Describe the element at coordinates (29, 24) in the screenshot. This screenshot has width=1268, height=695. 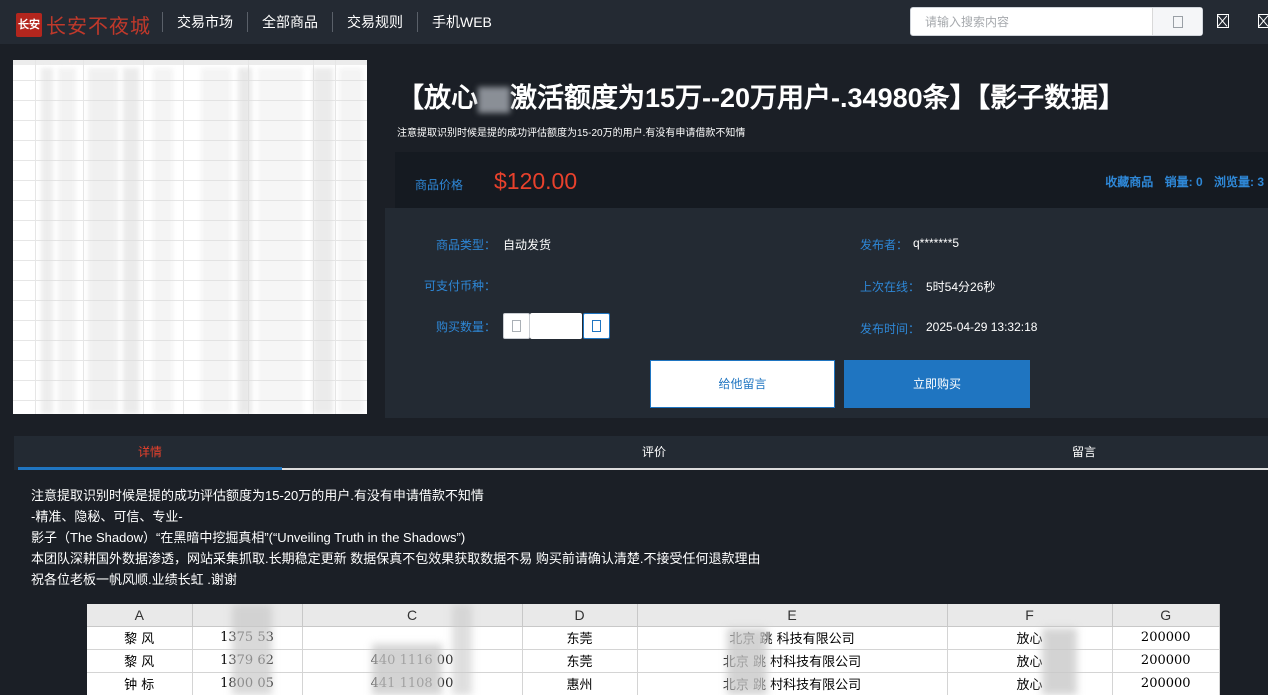
I see `logo-mark-icon: 长安` at that location.